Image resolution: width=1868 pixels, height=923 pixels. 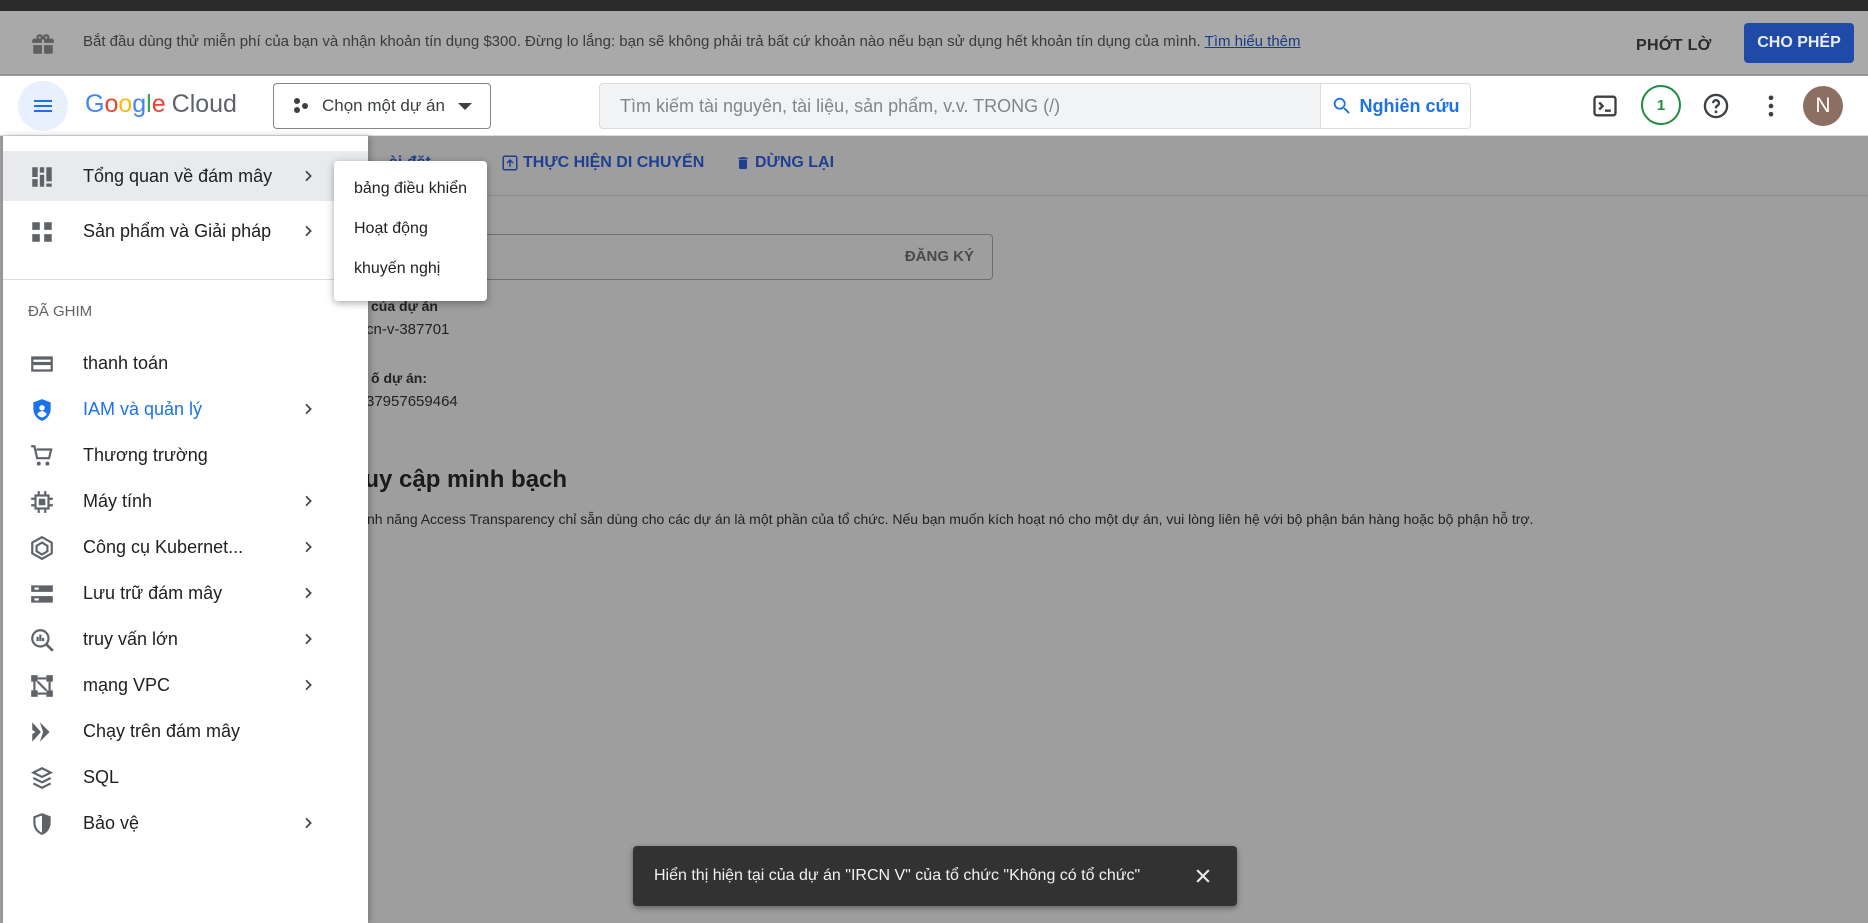 What do you see at coordinates (130, 638) in the screenshot?
I see `nav-item-label: truy vấn lớn` at bounding box center [130, 638].